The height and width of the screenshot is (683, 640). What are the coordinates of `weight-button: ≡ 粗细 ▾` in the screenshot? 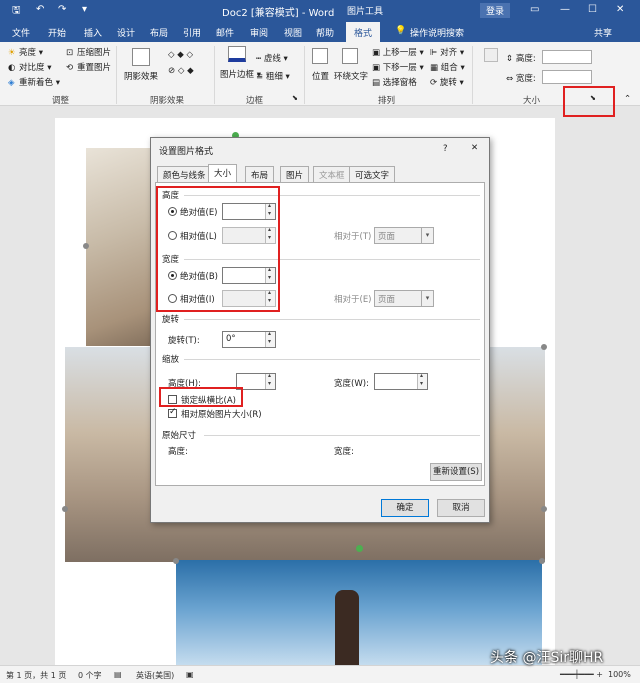 It's located at (273, 76).